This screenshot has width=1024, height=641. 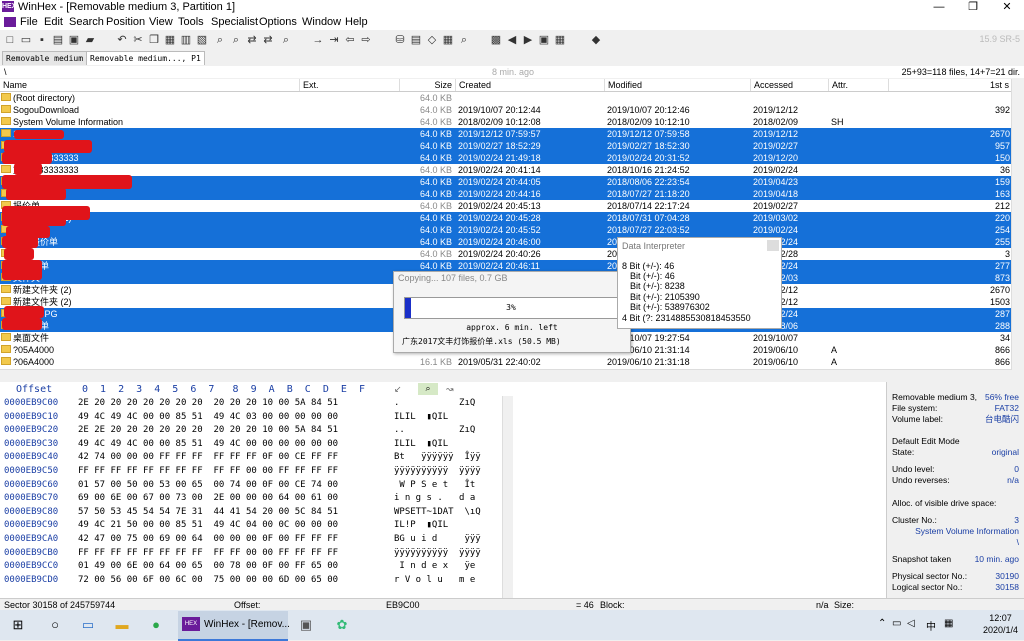 I want to click on tab-arrow-icon: ↙, so click(x=398, y=389).